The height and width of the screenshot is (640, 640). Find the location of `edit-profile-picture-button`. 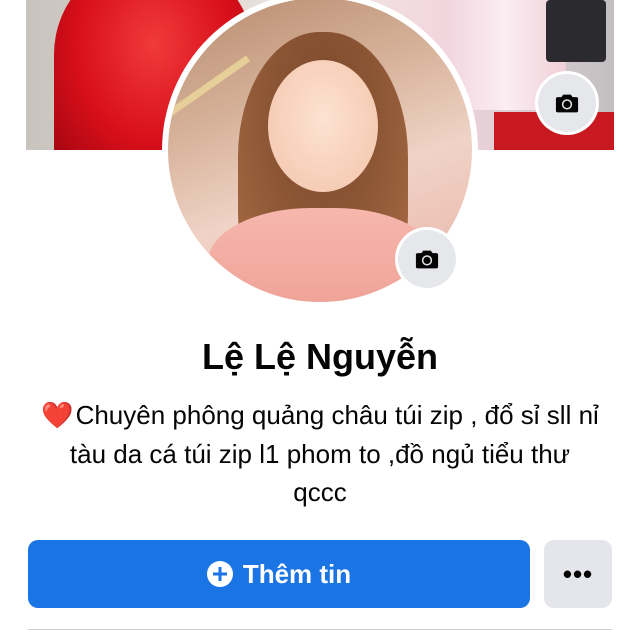

edit-profile-picture-button is located at coordinates (427, 259).